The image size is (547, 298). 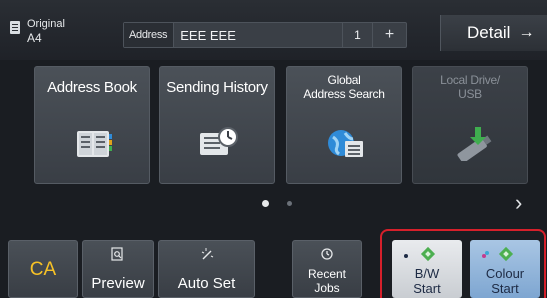 I want to click on tile-label: Sending History, so click(x=217, y=87).